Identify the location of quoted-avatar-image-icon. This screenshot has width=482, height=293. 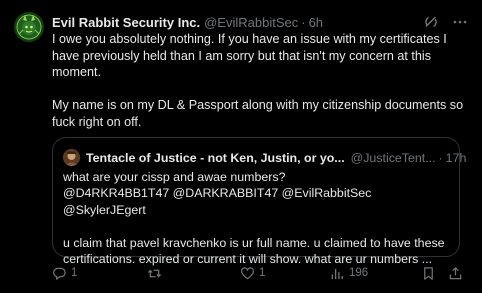
(71, 157).